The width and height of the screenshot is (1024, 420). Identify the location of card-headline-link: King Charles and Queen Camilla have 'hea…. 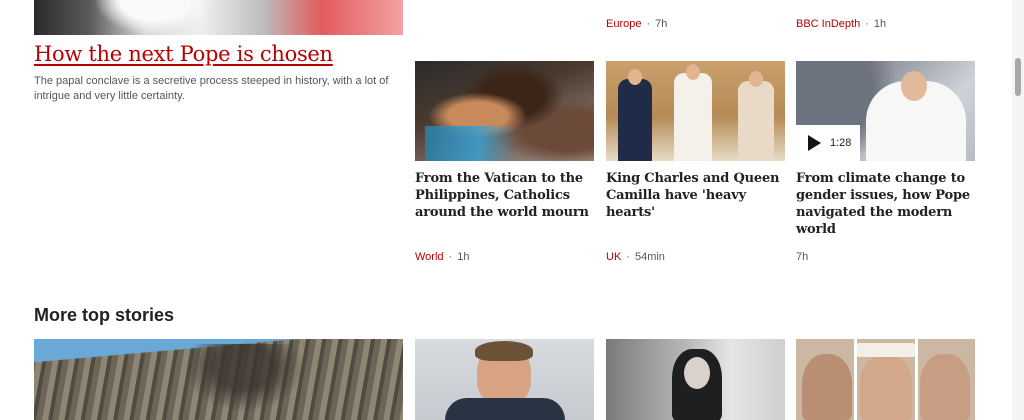
(696, 195).